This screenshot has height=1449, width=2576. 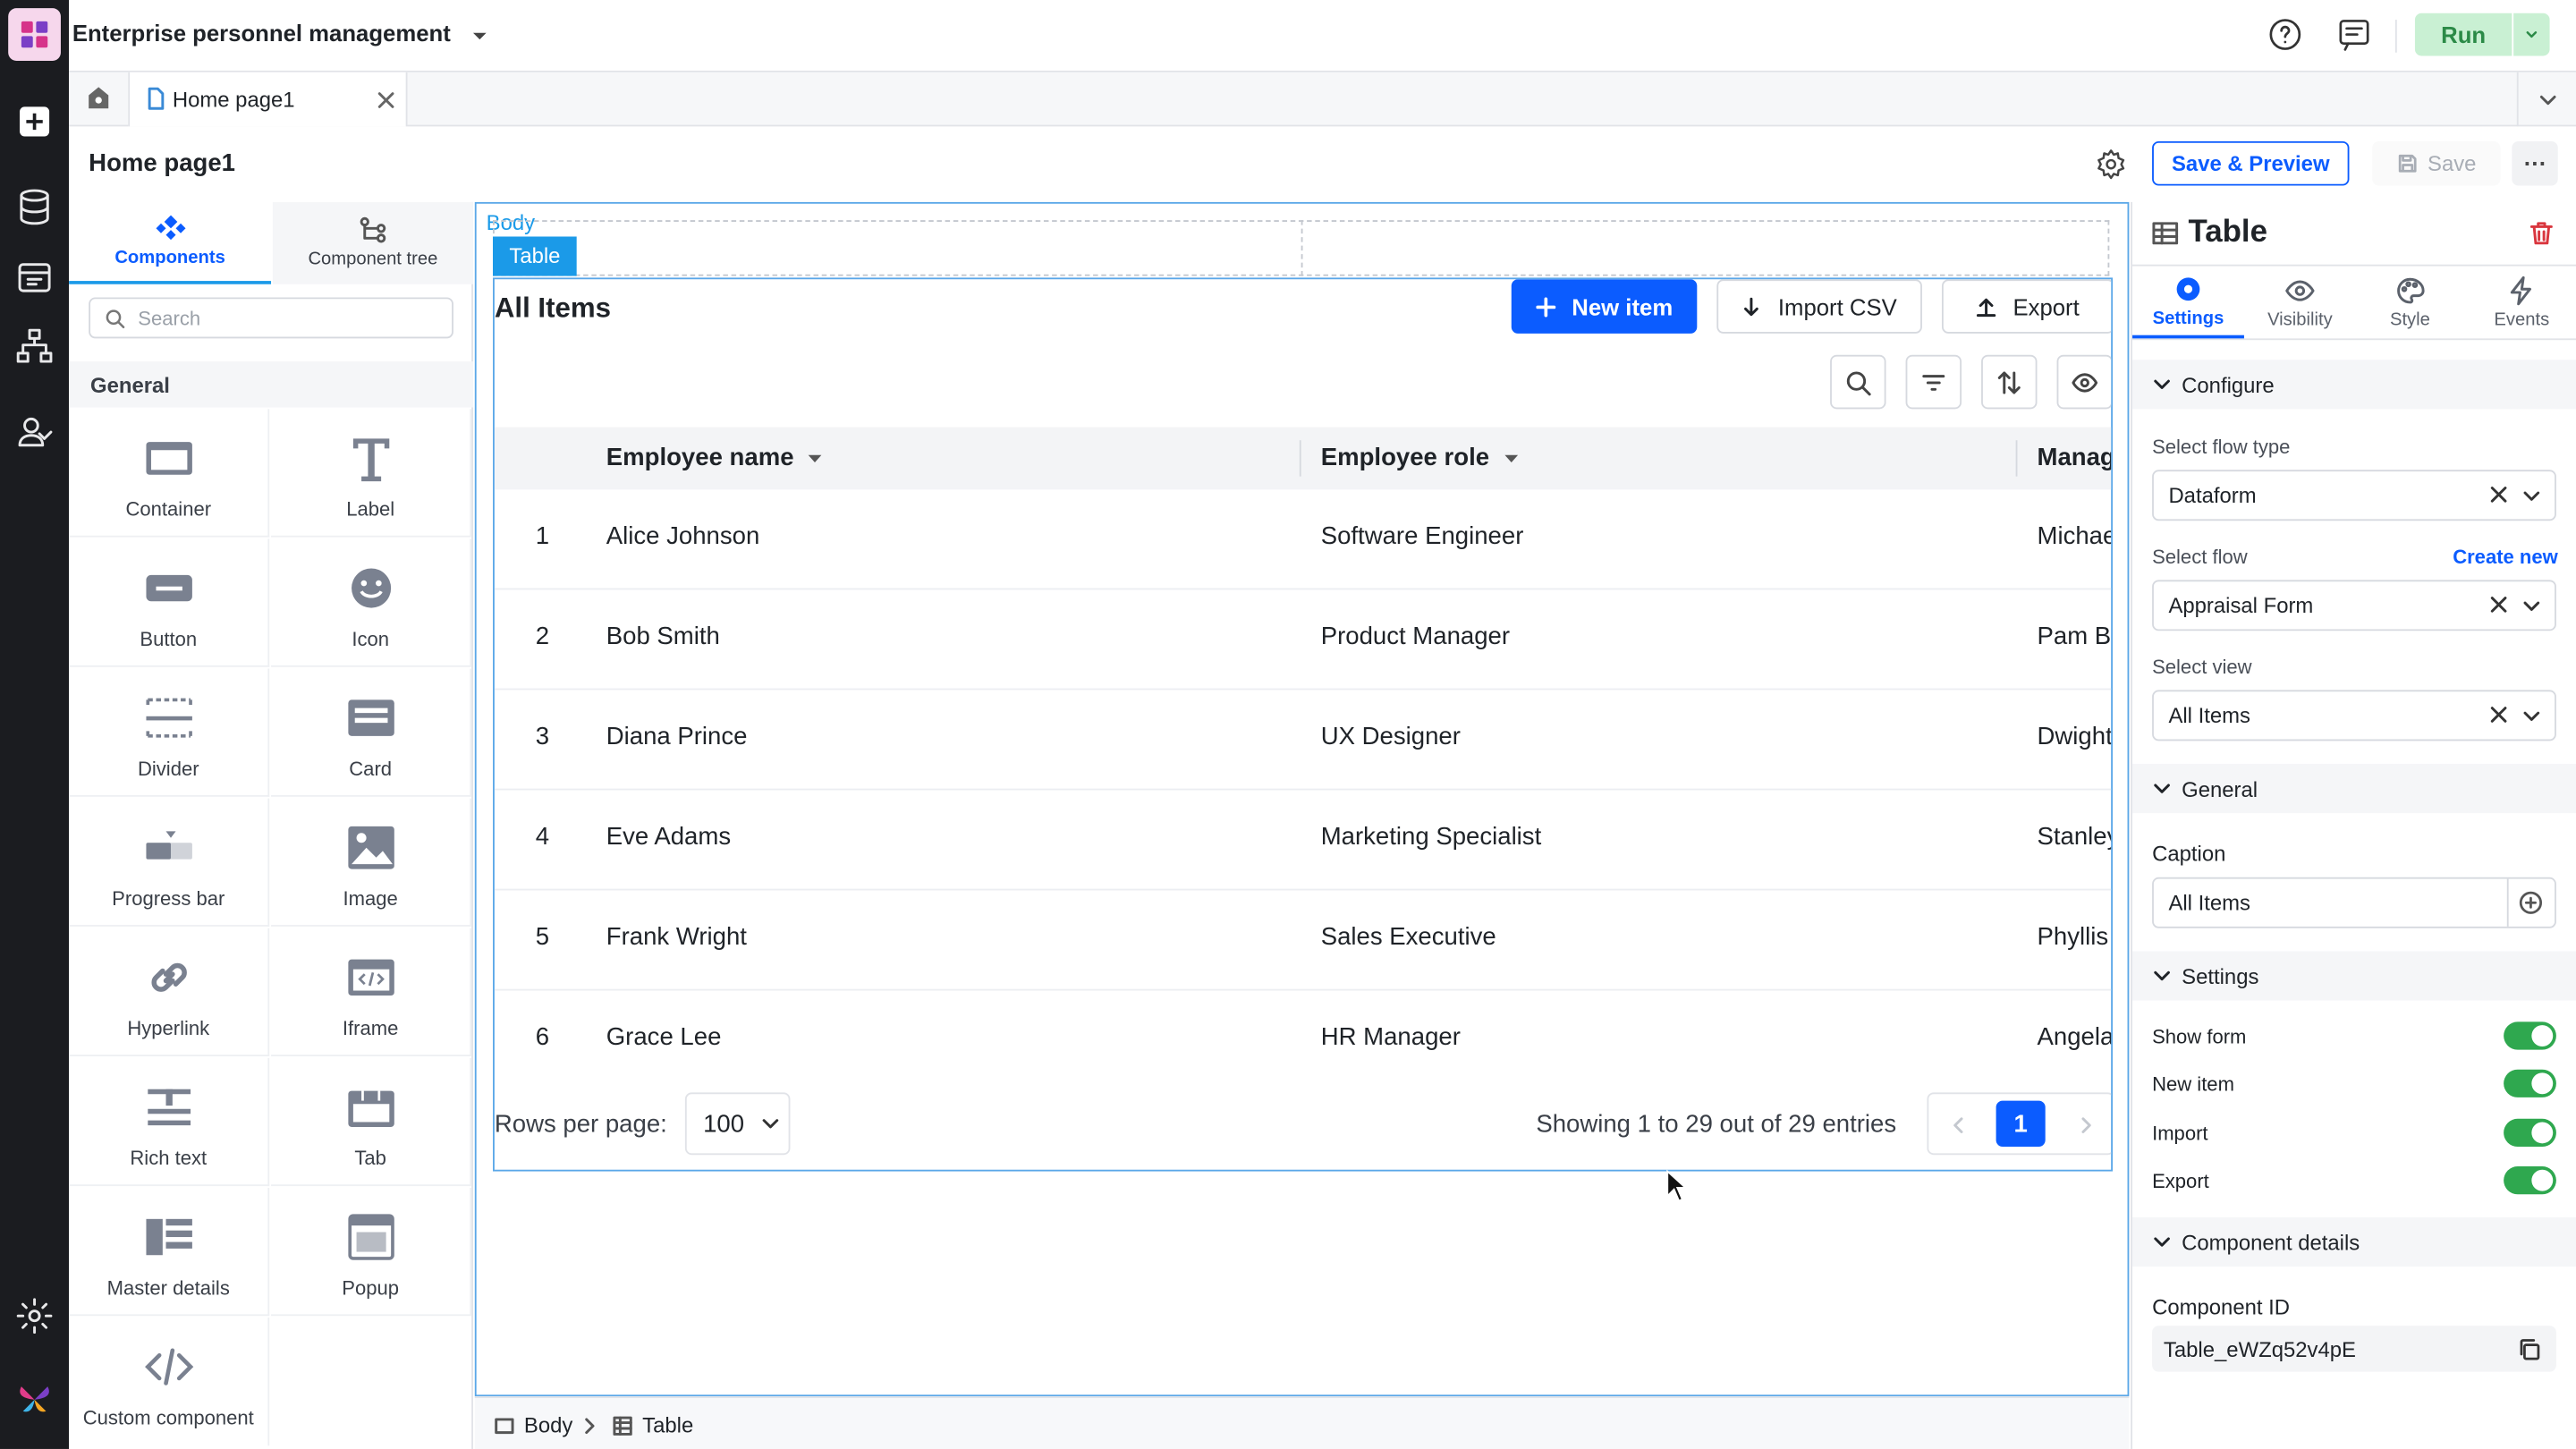 I want to click on component-popup: Popup, so click(x=371, y=1252).